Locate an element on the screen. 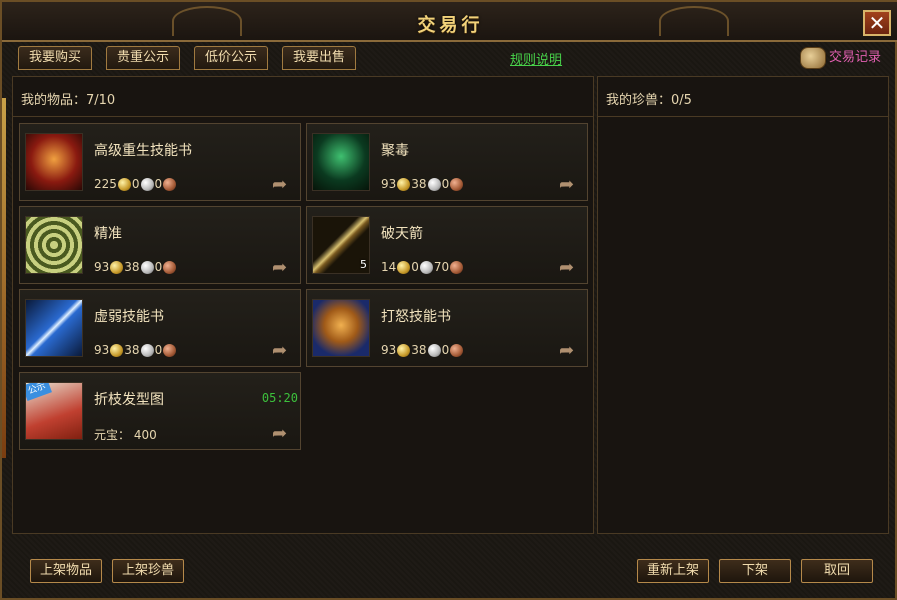 The image size is (897, 600). item-card: 5 破天箭 14 0 70 ➦ is located at coordinates (447, 245).